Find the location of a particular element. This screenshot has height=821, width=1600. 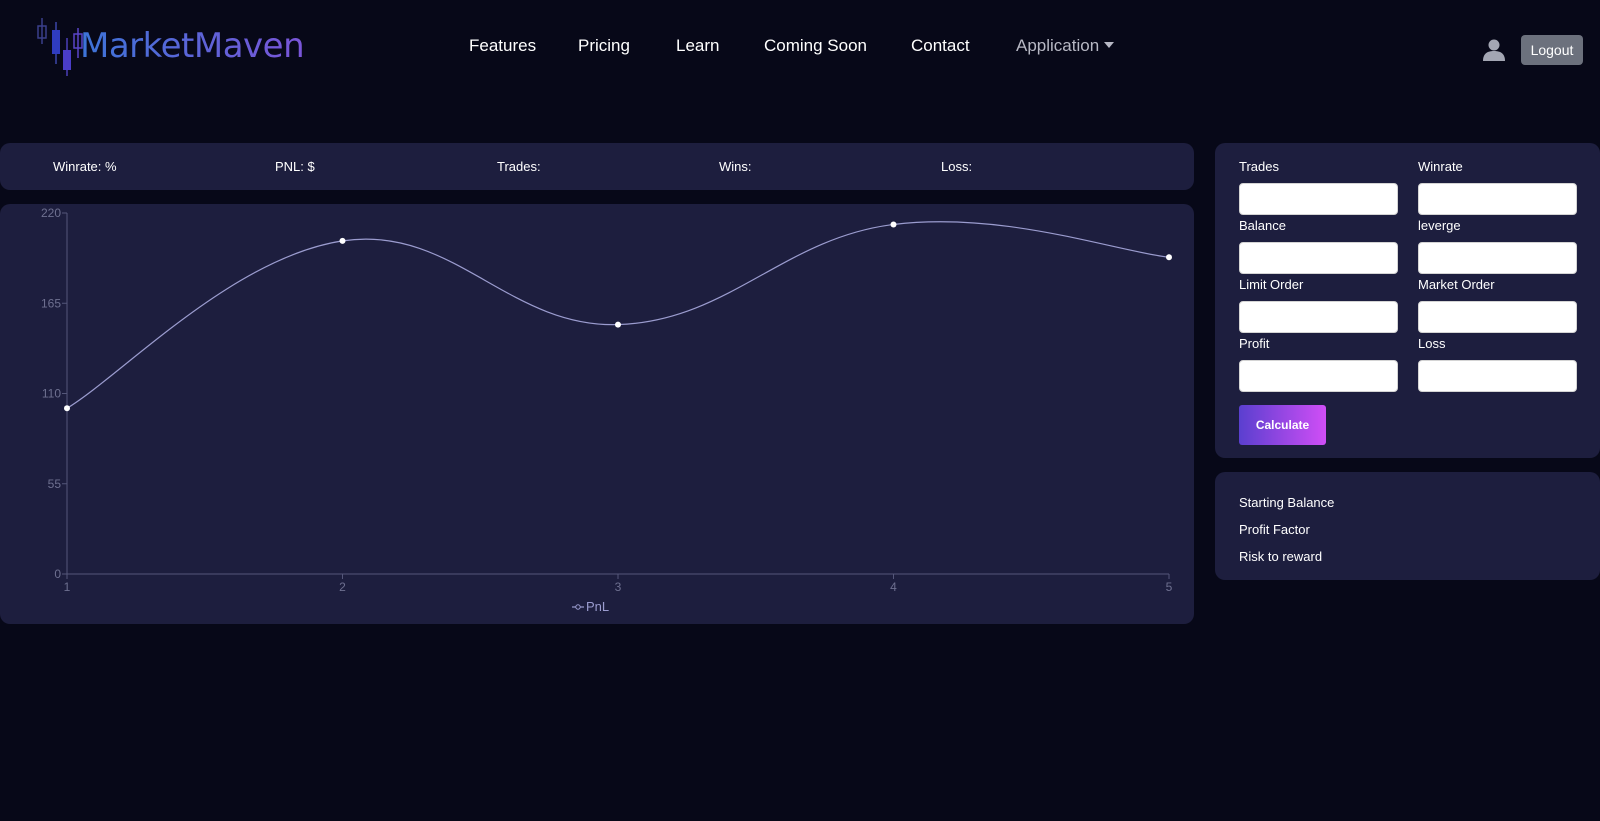

stat-loss: Loss: is located at coordinates (957, 166).